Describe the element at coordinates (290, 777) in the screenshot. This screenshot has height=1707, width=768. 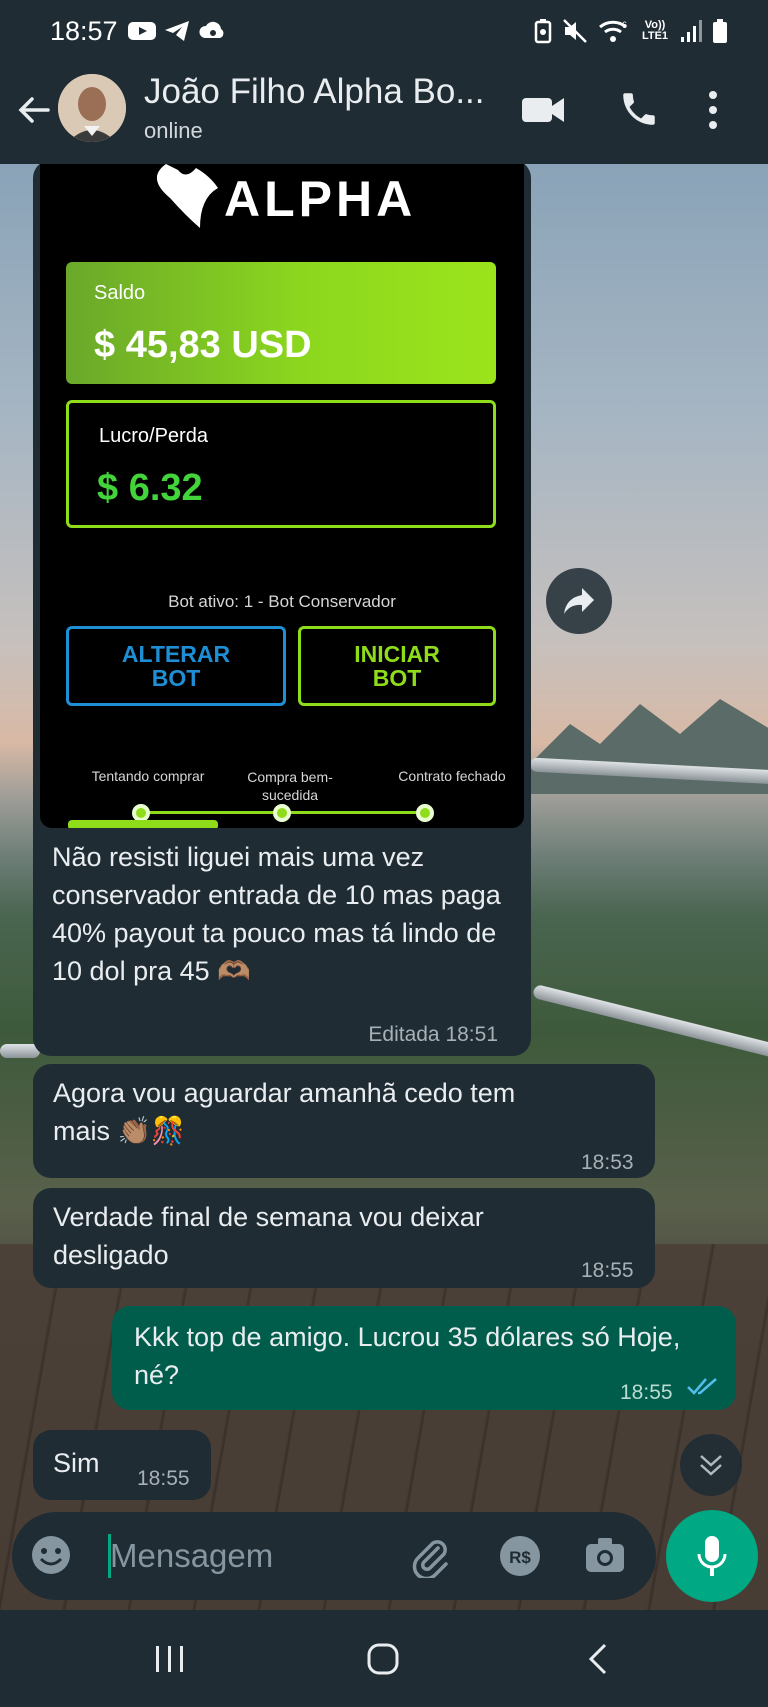
I see `step2-line1: Compra bem-` at that location.